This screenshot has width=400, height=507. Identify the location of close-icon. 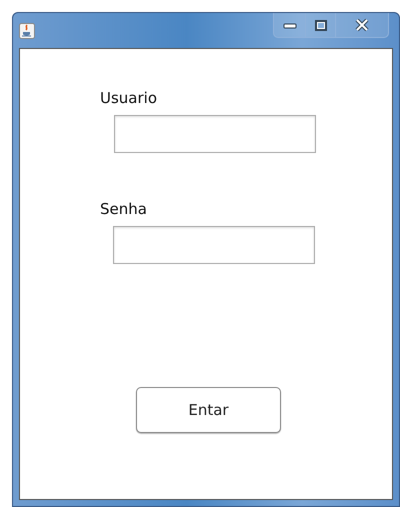
(362, 25).